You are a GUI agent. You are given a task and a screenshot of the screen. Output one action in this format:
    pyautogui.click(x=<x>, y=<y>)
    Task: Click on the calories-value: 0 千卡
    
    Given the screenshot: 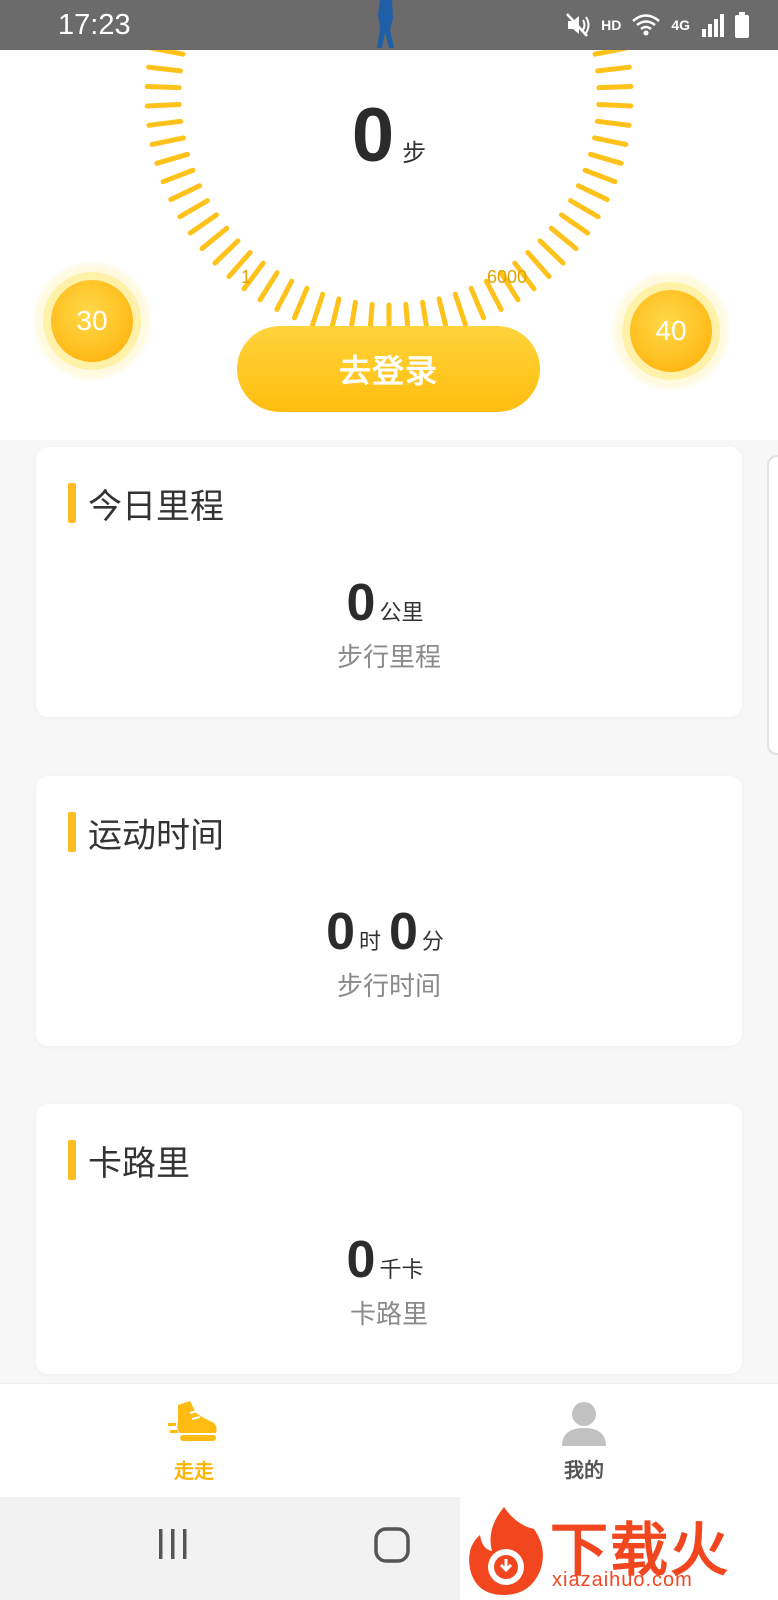 What is the action you would take?
    pyautogui.click(x=389, y=1266)
    